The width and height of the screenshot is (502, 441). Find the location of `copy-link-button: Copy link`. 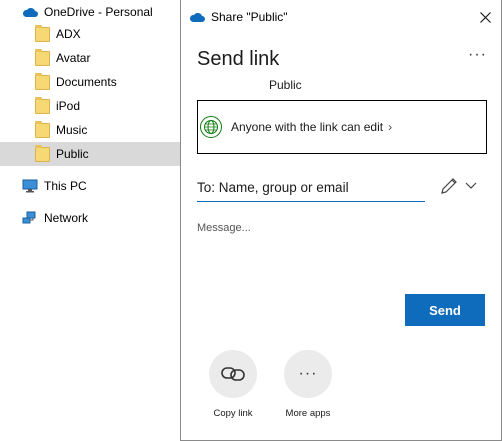

copy-link-button: Copy link is located at coordinates (233, 384).